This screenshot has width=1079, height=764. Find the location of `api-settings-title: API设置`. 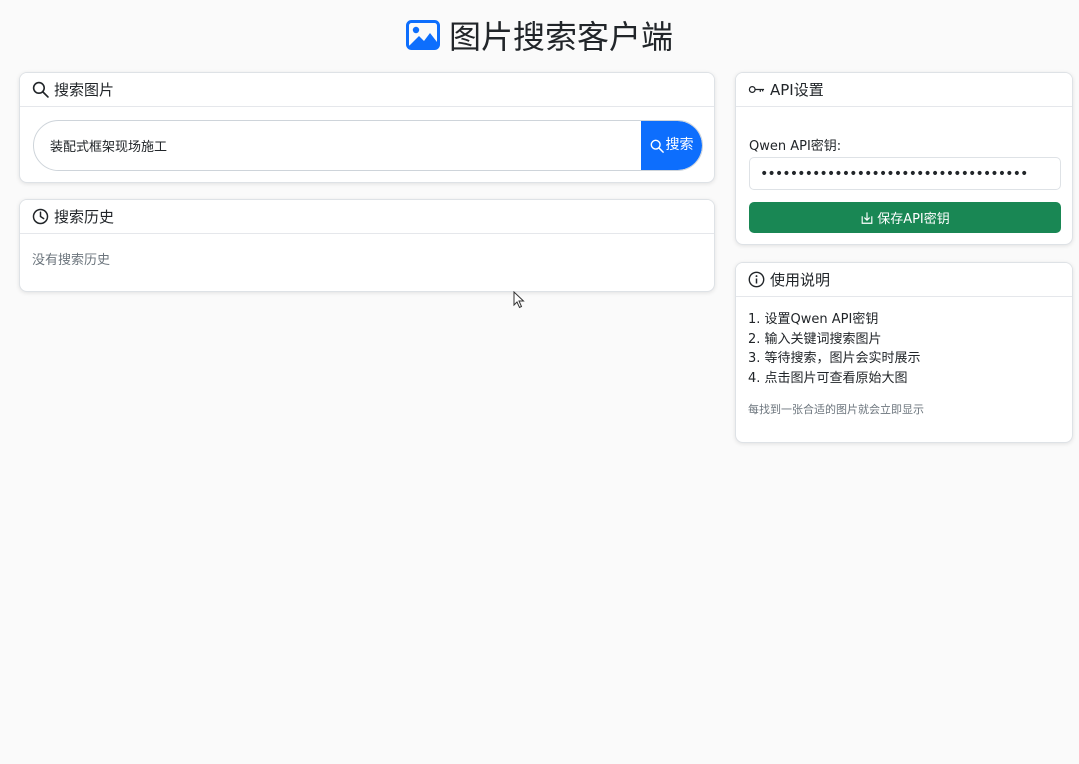

api-settings-title: API设置 is located at coordinates (797, 90).